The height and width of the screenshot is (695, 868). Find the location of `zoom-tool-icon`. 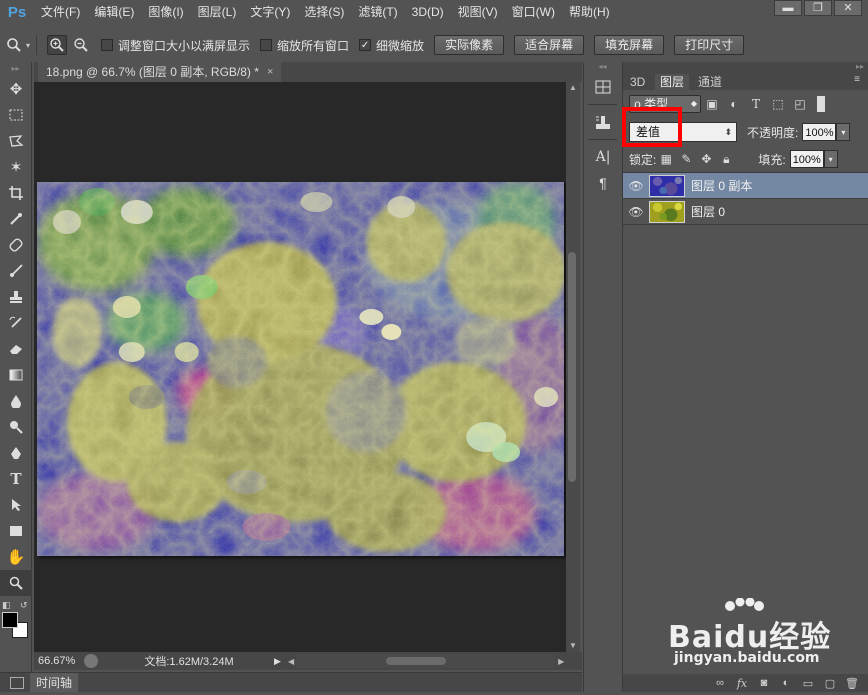

zoom-tool-icon is located at coordinates (16, 583).